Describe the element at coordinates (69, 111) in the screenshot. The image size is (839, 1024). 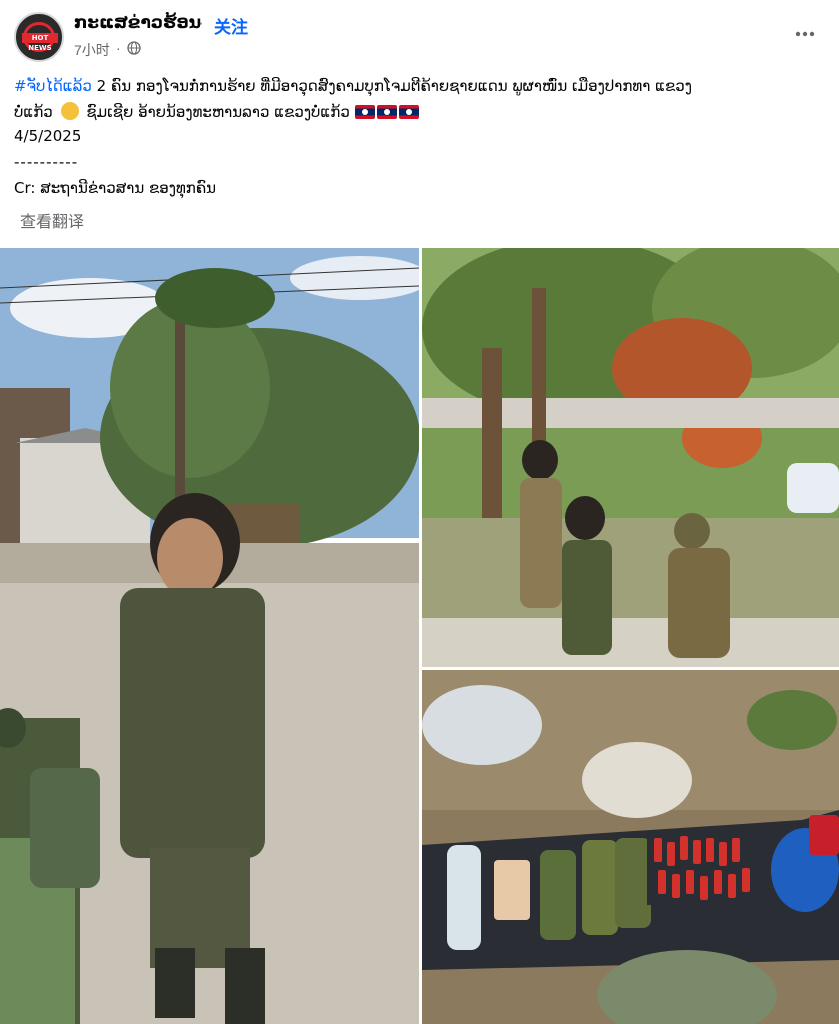
I see `clapping-hands-emoji-icon` at that location.